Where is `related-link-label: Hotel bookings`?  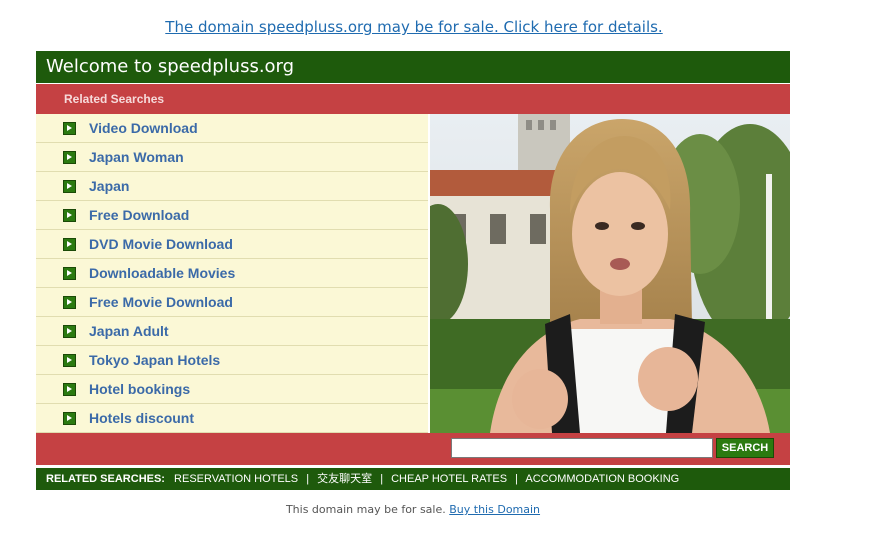 related-link-label: Hotel bookings is located at coordinates (140, 389).